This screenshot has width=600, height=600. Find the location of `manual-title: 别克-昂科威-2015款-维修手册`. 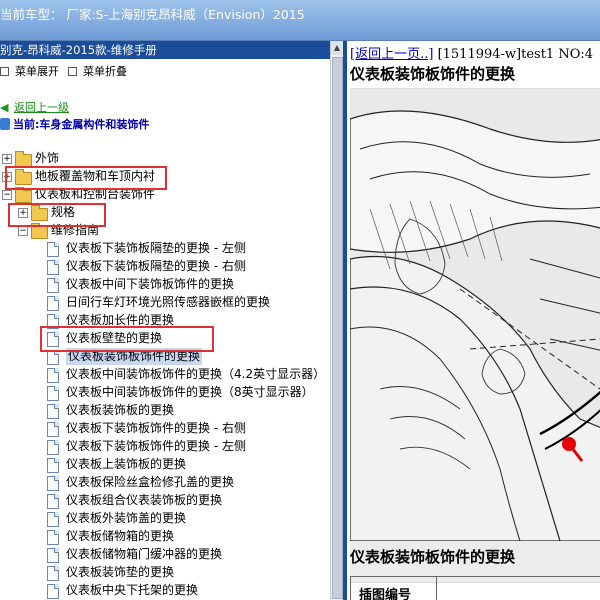

manual-title: 别克-昂科威-2015款-维修手册 is located at coordinates (171, 50).